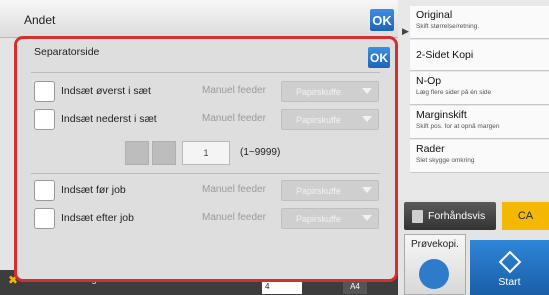 The width and height of the screenshot is (549, 295). What do you see at coordinates (67, 52) in the screenshot?
I see `dialog-title: Separatorside` at bounding box center [67, 52].